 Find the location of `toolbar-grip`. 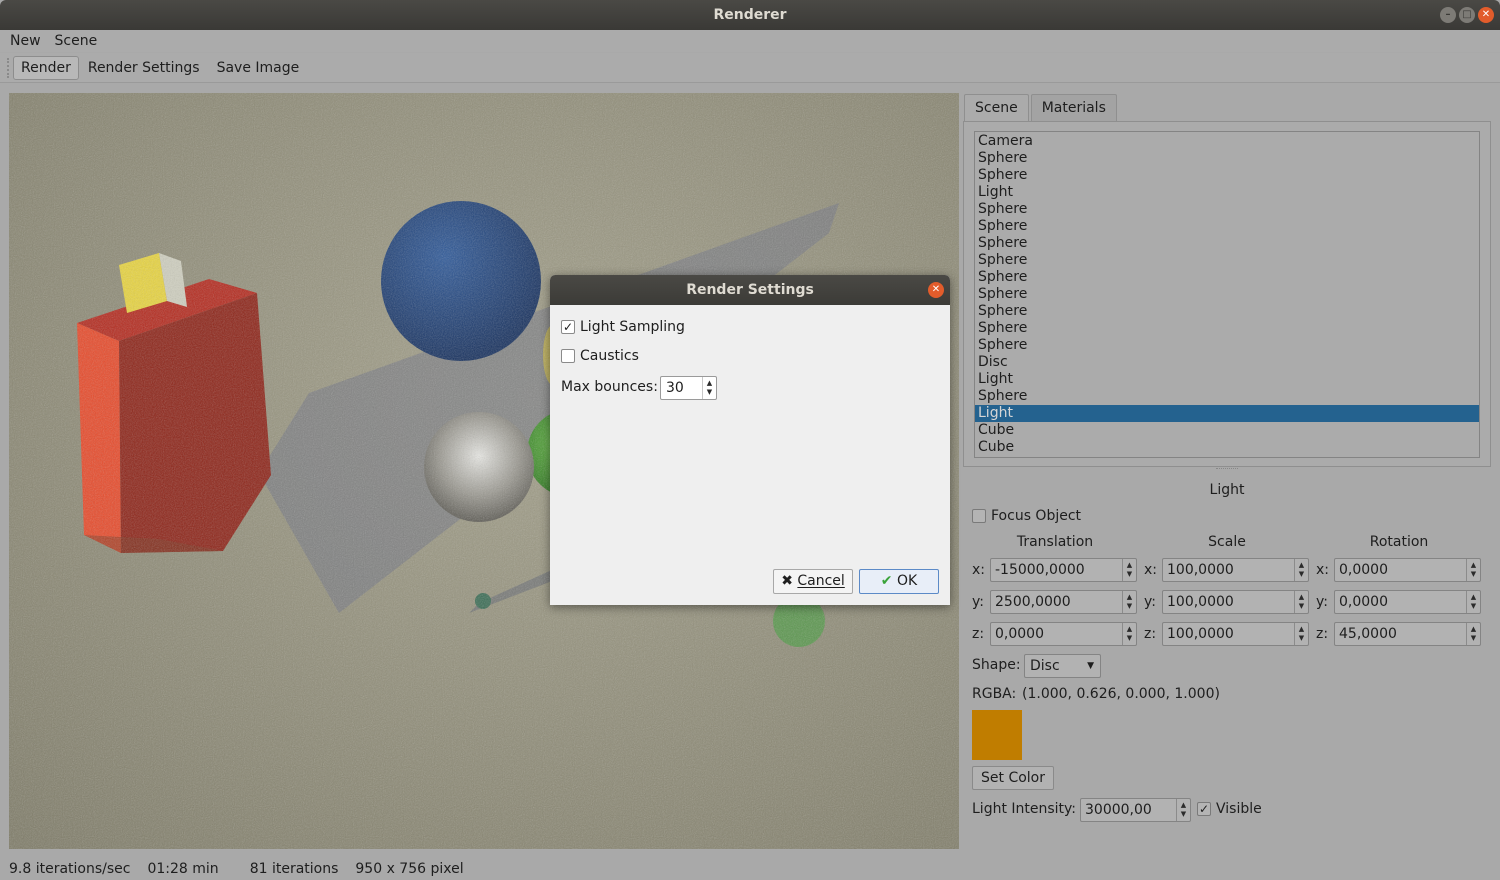

toolbar-grip is located at coordinates (9, 67).